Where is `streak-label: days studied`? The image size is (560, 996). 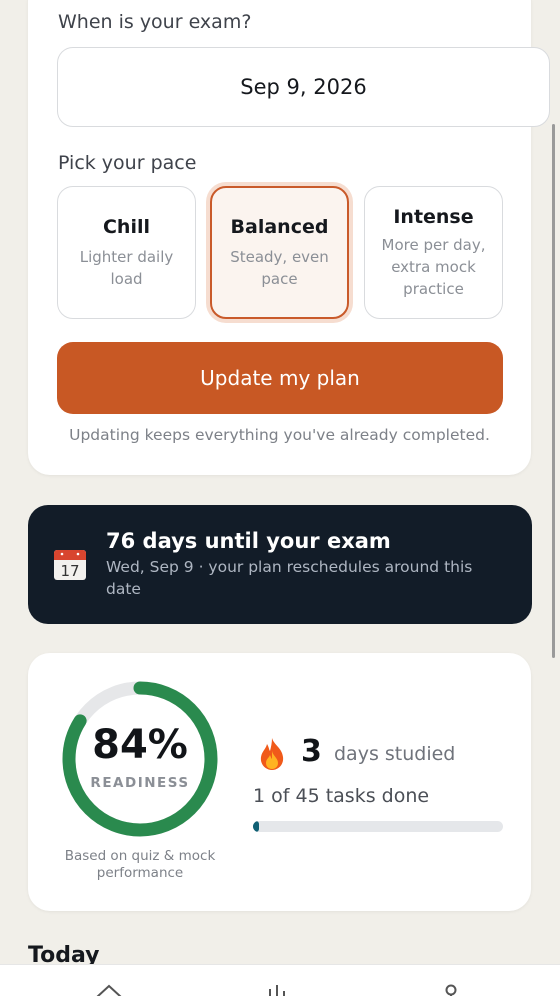 streak-label: days studied is located at coordinates (395, 754).